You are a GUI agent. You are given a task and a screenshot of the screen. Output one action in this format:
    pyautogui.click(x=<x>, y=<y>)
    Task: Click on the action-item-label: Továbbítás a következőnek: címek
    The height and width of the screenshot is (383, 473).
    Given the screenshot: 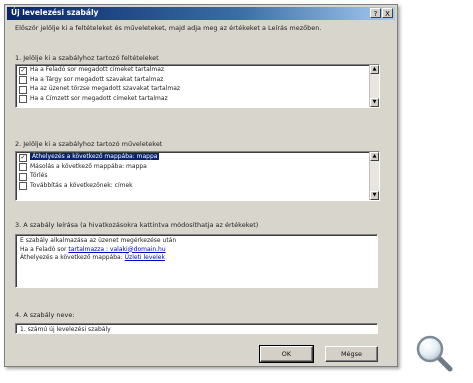 What is the action you would take?
    pyautogui.click(x=81, y=185)
    